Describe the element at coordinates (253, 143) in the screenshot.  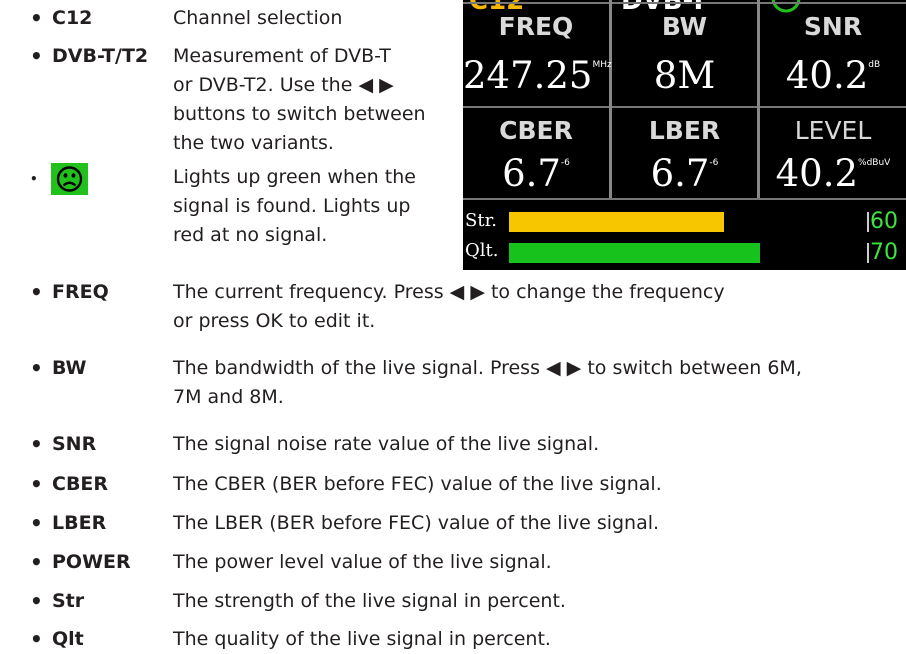
I see `desc-line: the two variants.` at that location.